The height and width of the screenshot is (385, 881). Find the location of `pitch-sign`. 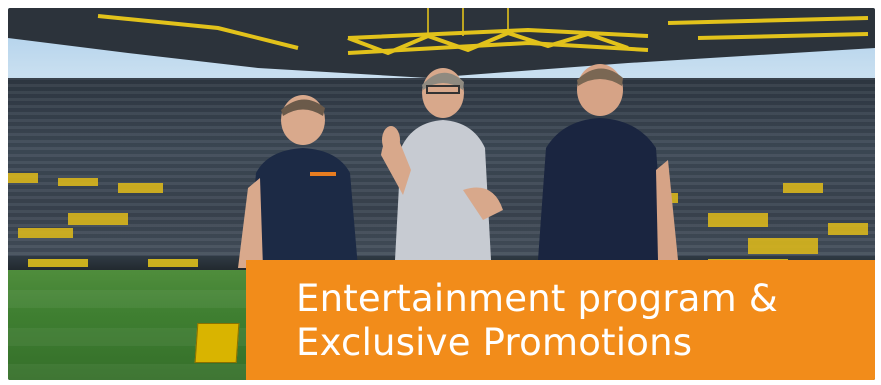

pitch-sign is located at coordinates (217, 343).